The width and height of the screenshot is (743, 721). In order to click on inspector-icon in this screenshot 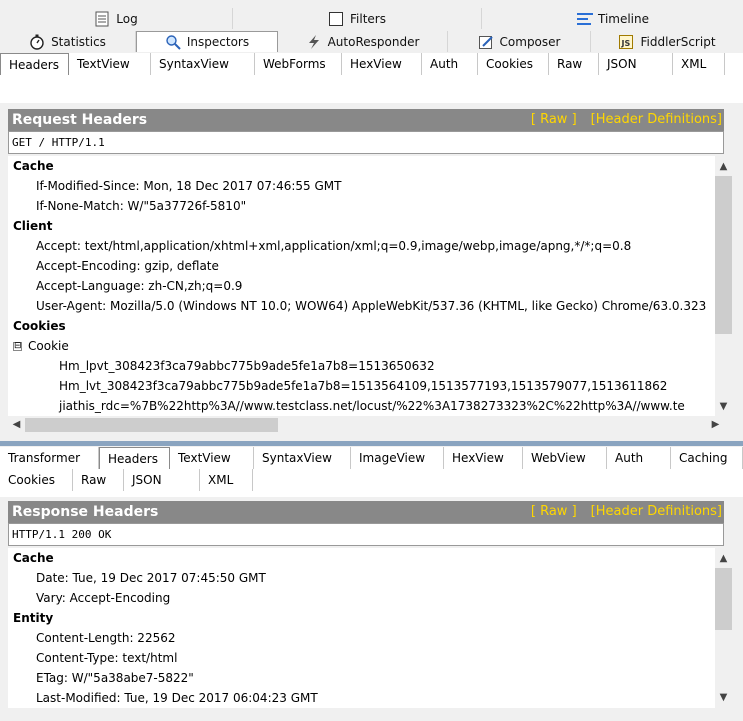, I will do `click(173, 42)`.